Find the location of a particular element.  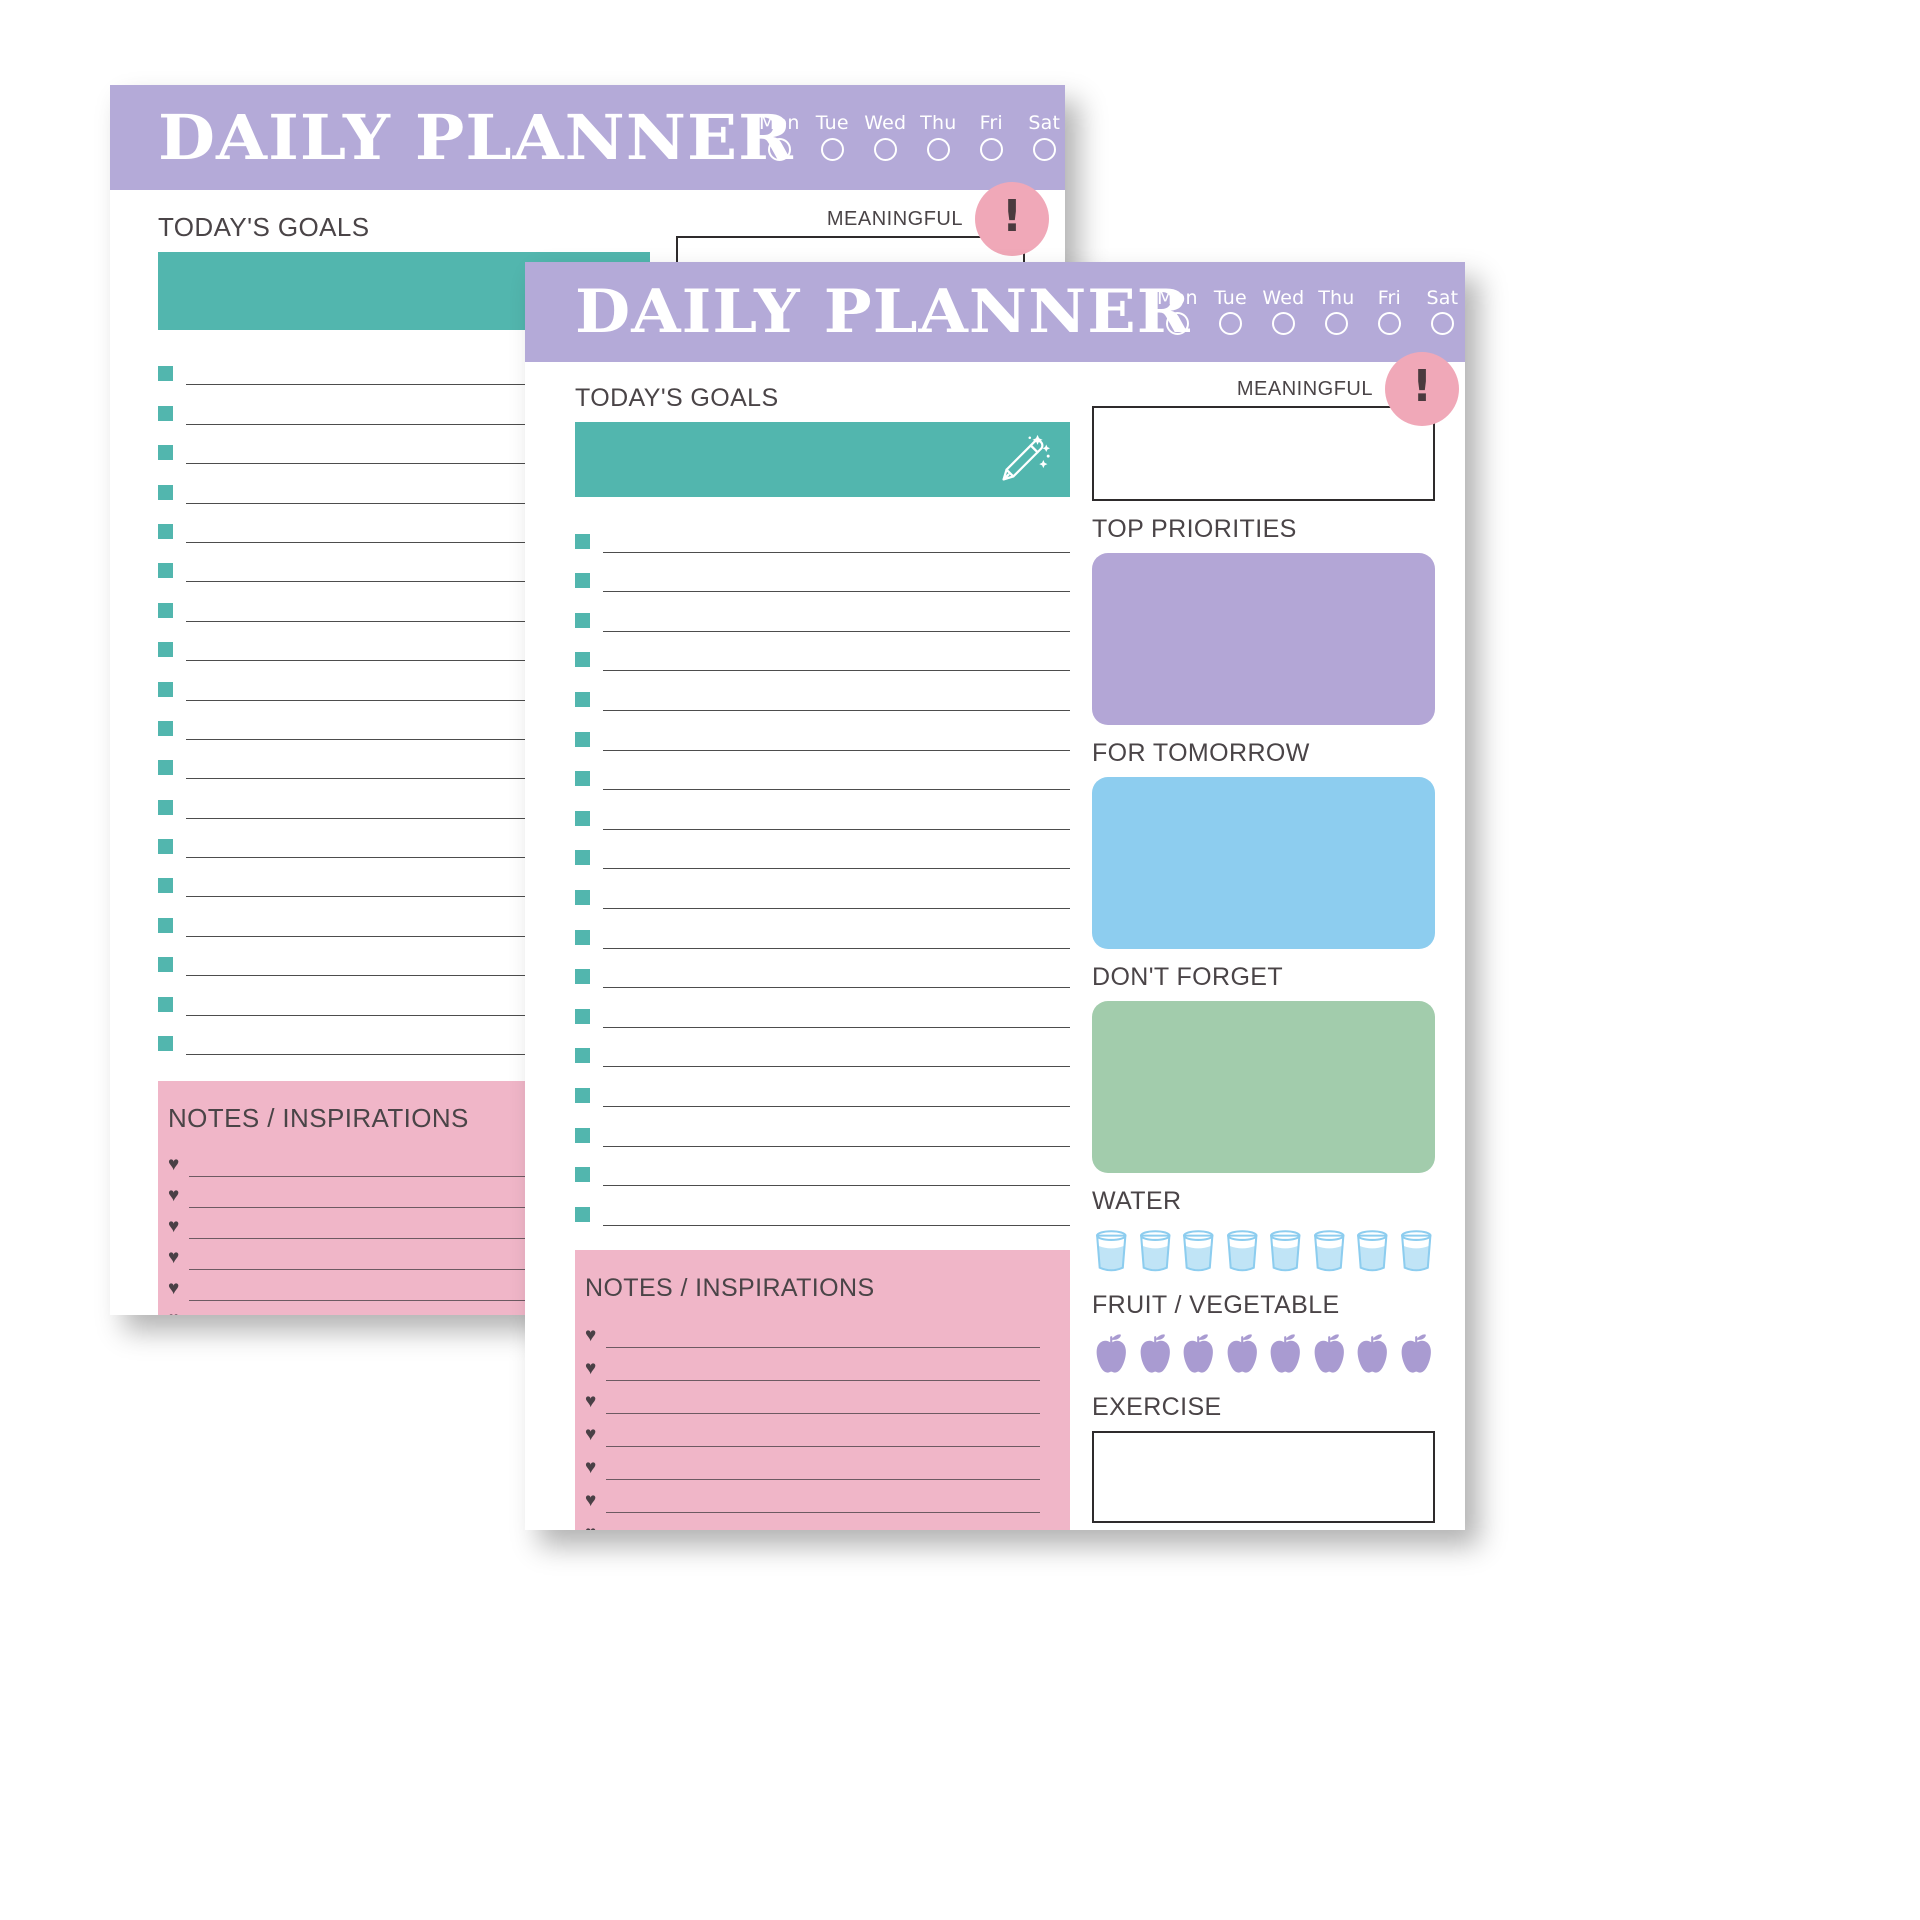

meaningful-input is located at coordinates (1263, 453).